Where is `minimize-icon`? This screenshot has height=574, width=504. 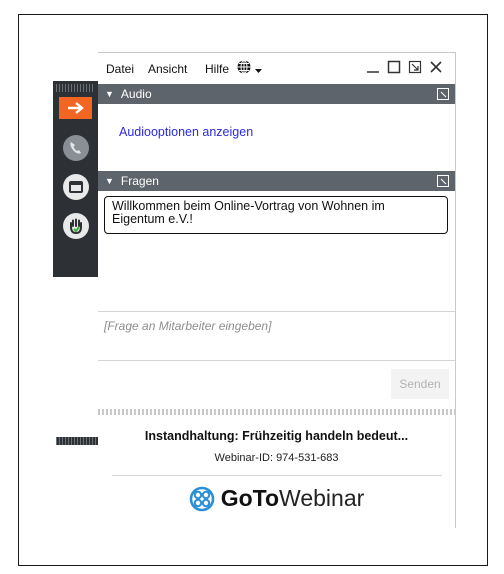 minimize-icon is located at coordinates (373, 72).